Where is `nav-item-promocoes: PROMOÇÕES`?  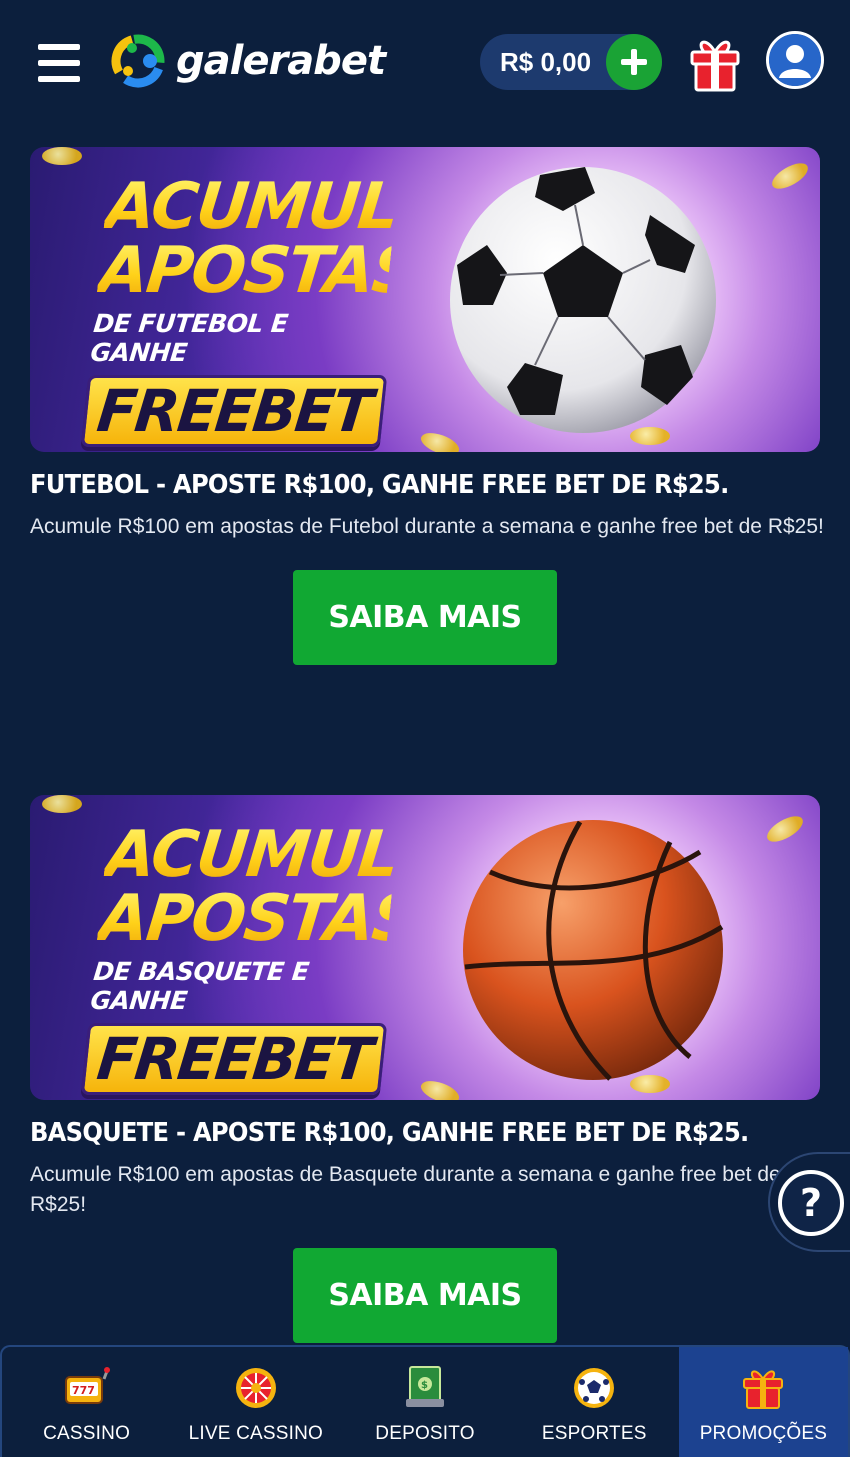
nav-item-promocoes: PROMOÇÕES is located at coordinates (763, 1402).